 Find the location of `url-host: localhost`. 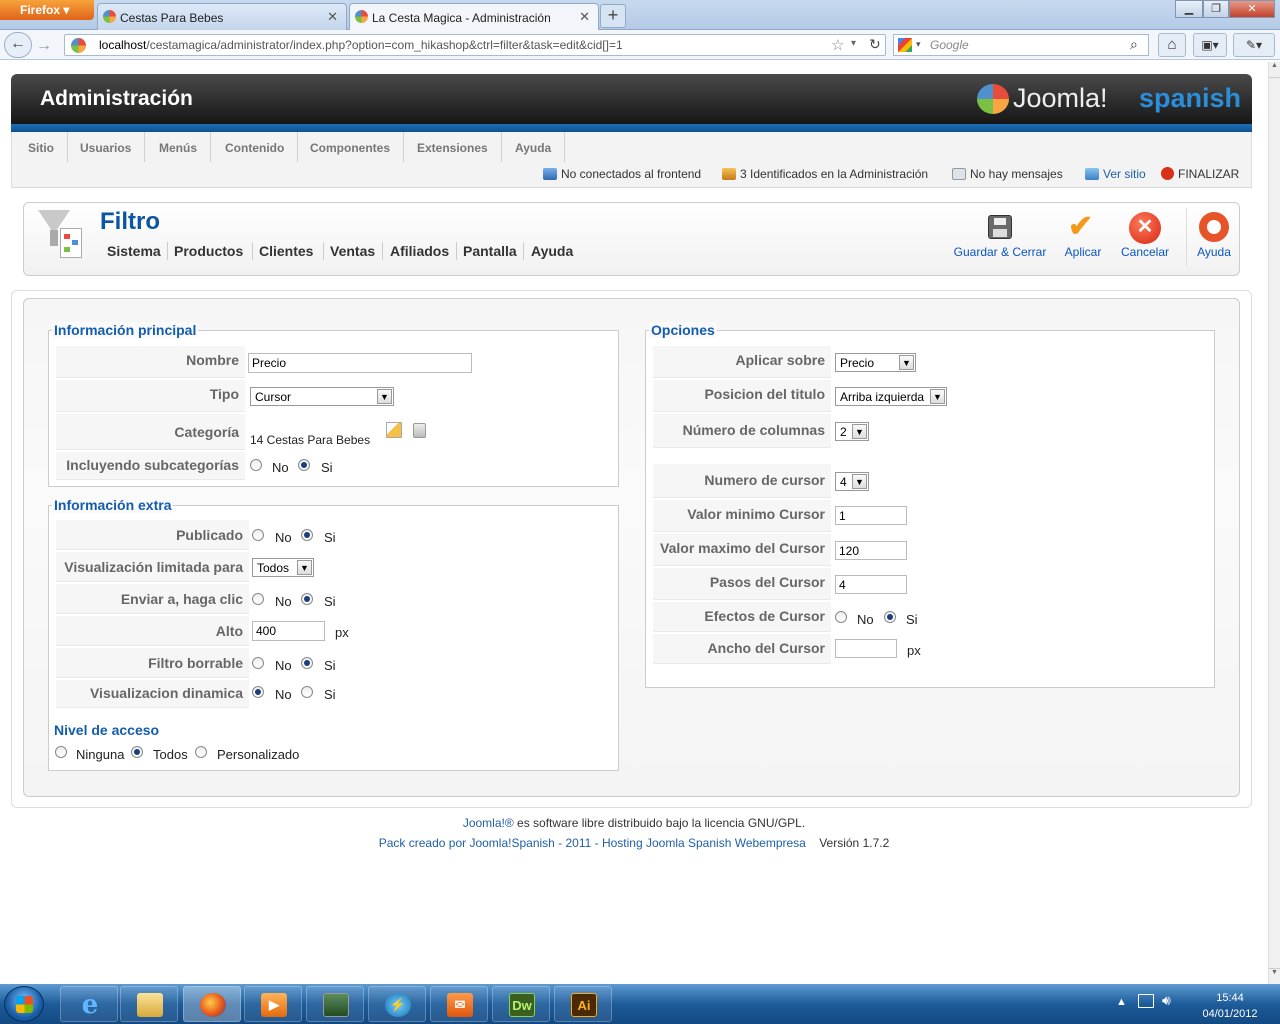

url-host: localhost is located at coordinates (123, 45).